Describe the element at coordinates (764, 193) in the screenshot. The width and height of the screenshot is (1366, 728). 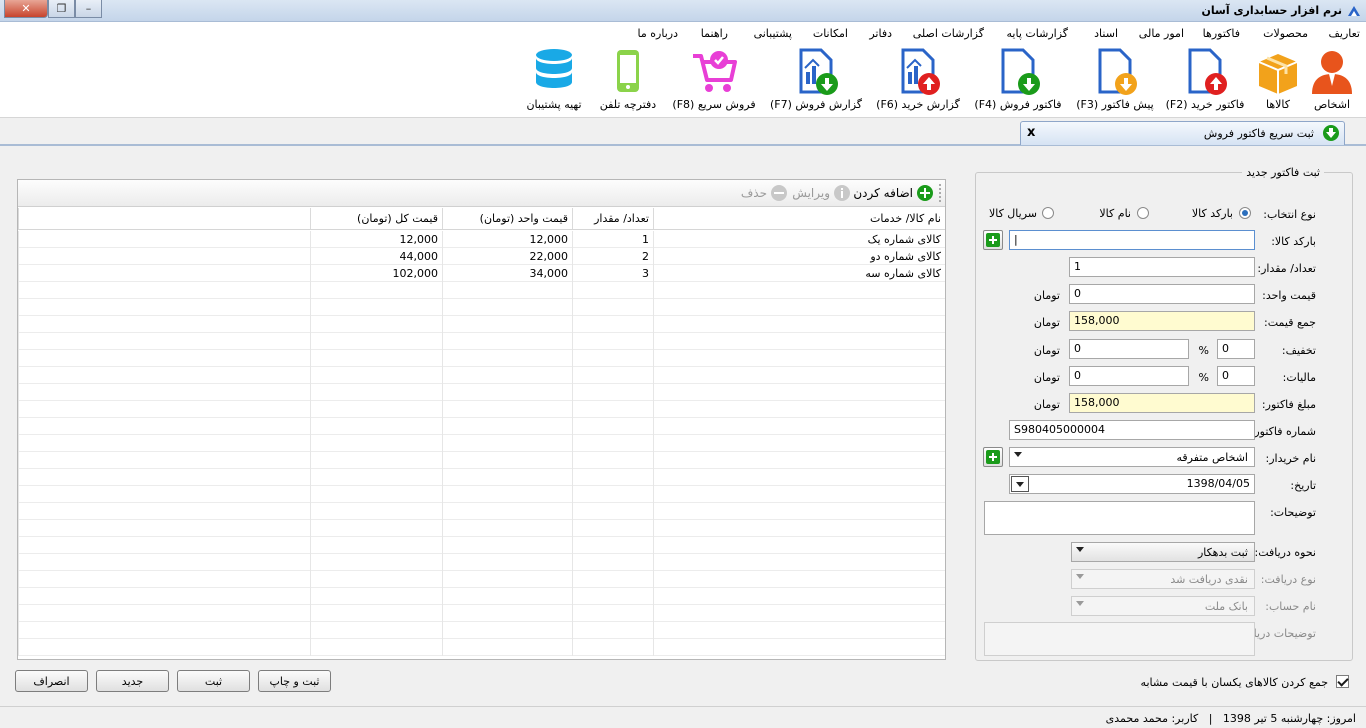
I see `delete-item-button: حذف` at that location.